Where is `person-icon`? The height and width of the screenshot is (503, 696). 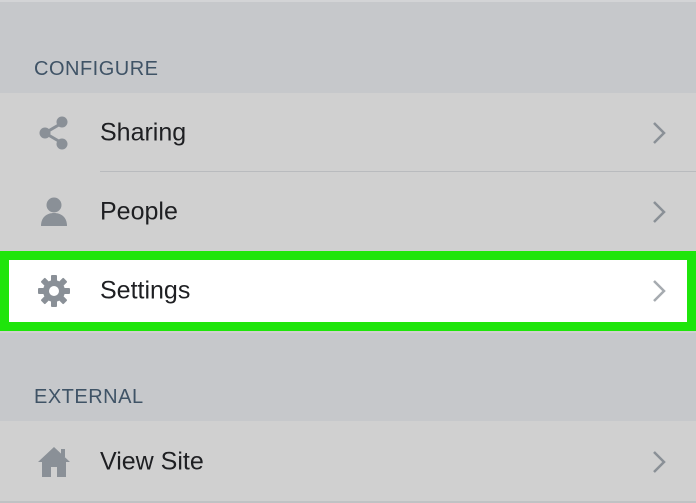 person-icon is located at coordinates (54, 212).